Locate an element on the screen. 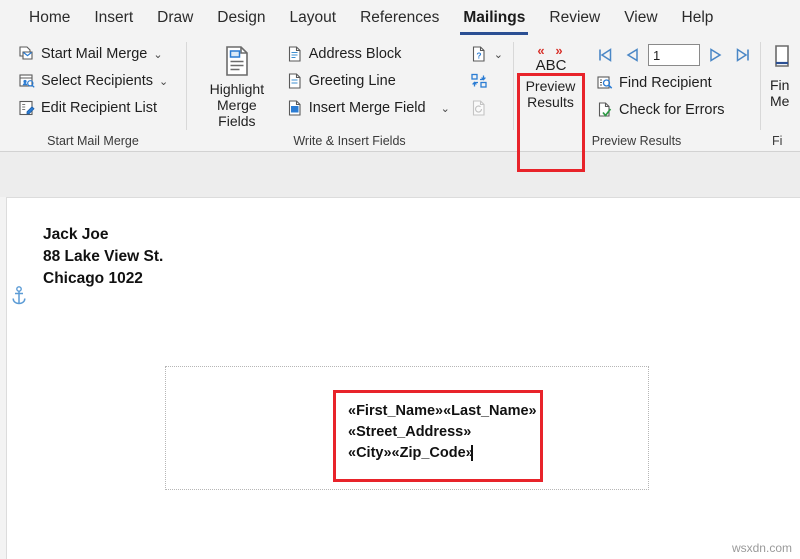  highlight-merge-fields-label-2: Merge Fields is located at coordinates (237, 113).